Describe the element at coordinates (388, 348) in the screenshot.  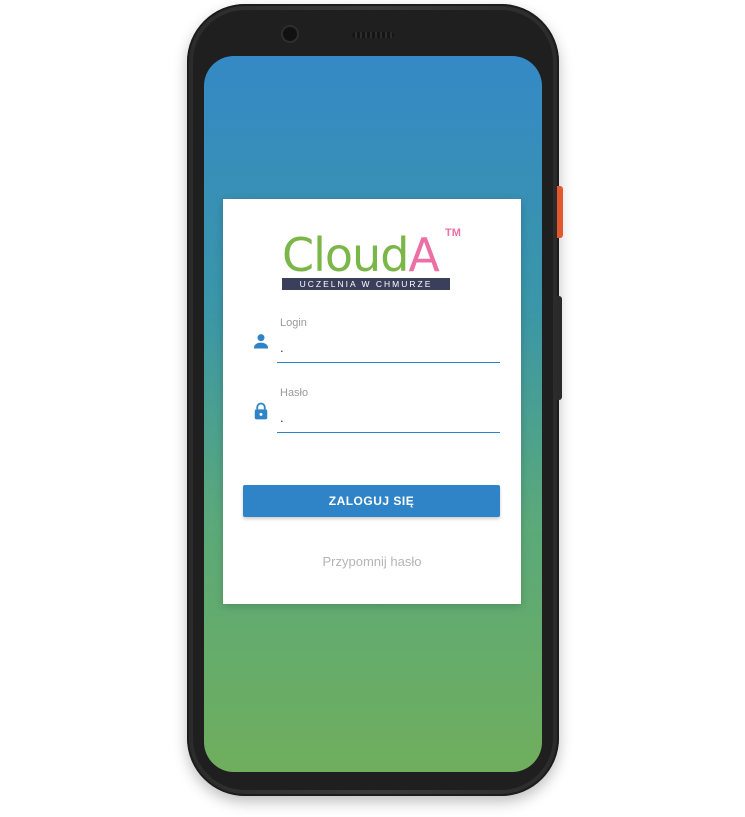
I see `login-input` at that location.